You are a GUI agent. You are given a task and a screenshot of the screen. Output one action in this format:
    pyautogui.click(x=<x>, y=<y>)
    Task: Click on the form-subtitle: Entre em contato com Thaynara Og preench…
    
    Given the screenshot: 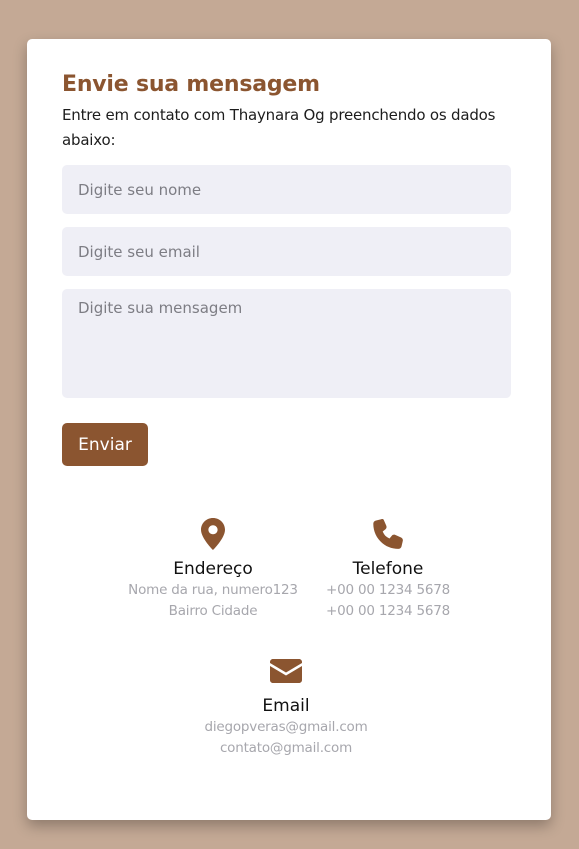 What is the action you would take?
    pyautogui.click(x=279, y=127)
    